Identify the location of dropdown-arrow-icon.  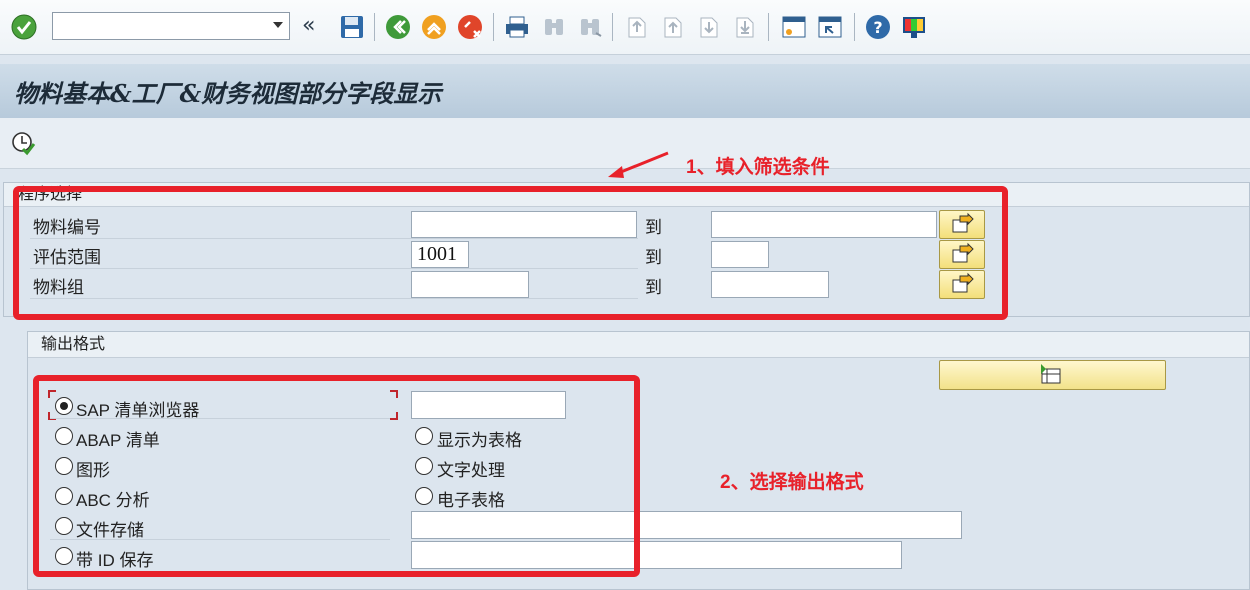
(278, 25).